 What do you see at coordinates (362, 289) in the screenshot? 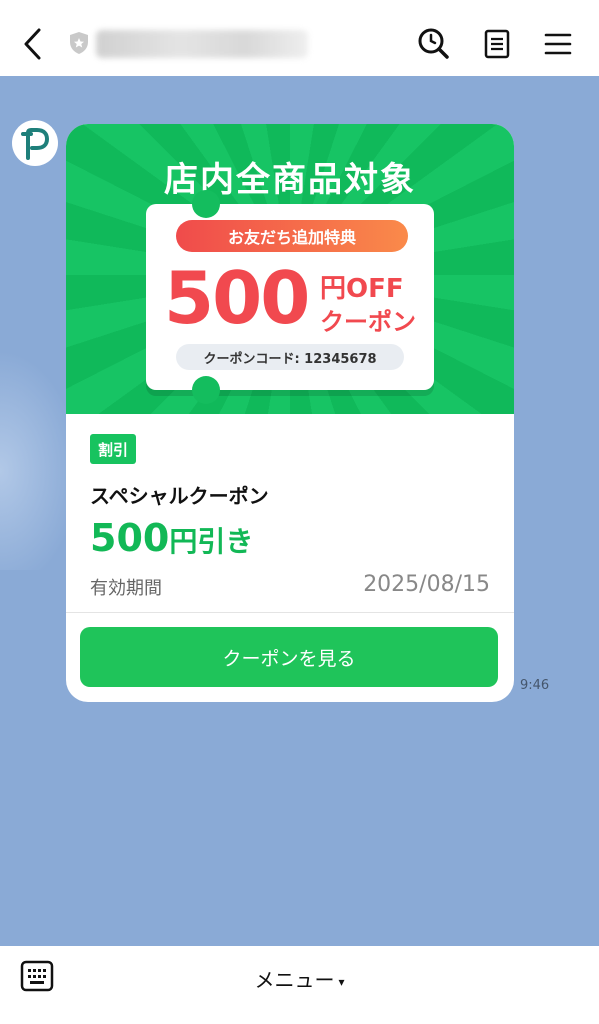
I see `coupon-off-label: 円OFF` at bounding box center [362, 289].